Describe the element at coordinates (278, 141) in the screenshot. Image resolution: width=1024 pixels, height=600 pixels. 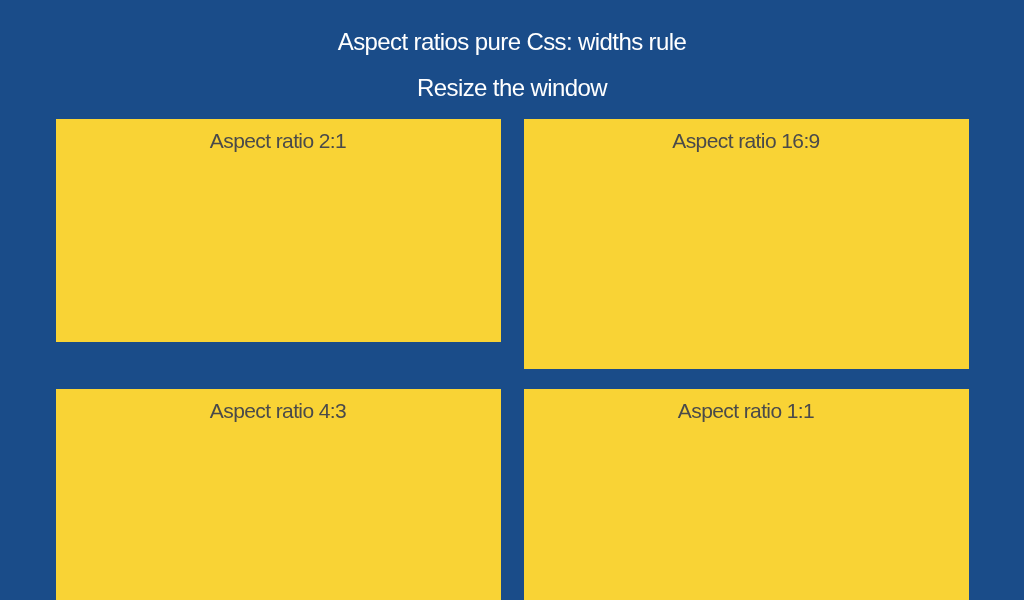
I see `card-label: Aspect ratio 2:1` at that location.